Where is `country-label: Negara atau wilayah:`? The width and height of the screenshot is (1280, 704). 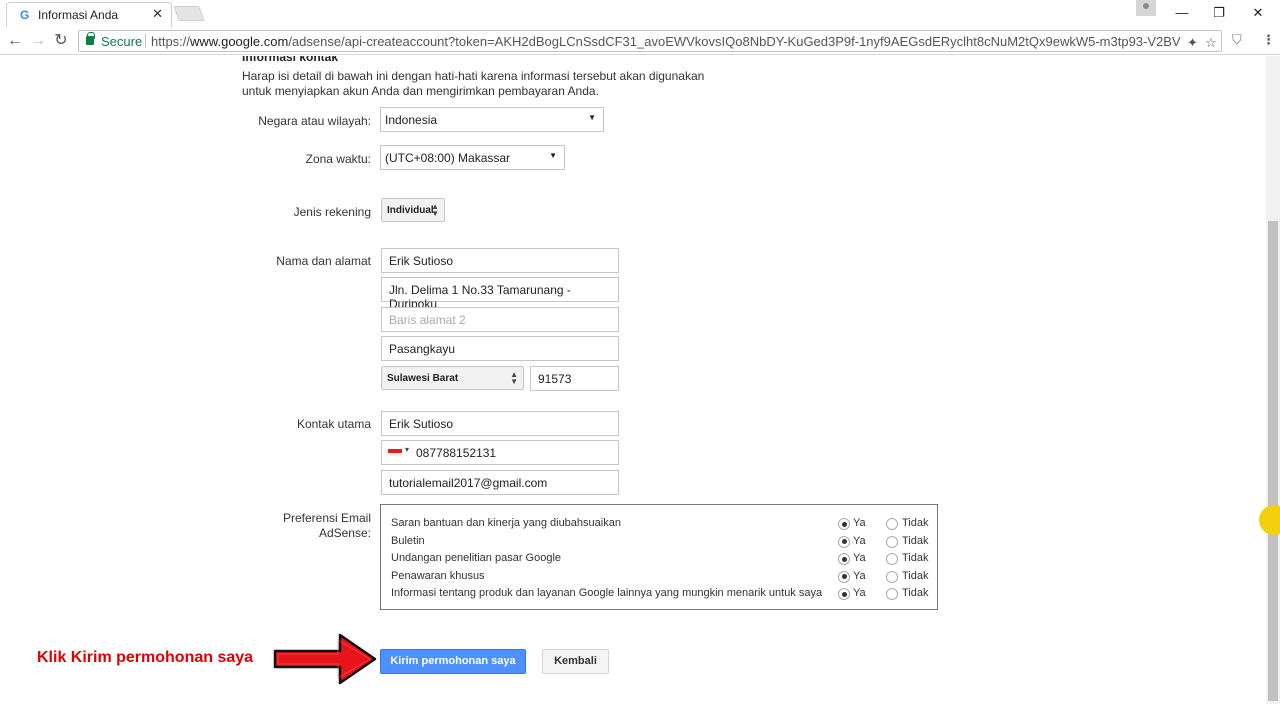
country-label: Negara atau wilayah: is located at coordinates (314, 121).